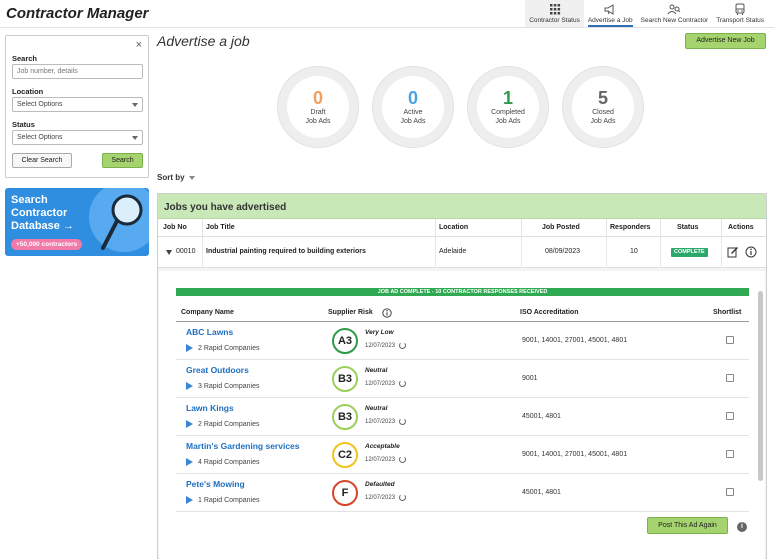  I want to click on sort-by-dropdown: Sort by, so click(176, 177).